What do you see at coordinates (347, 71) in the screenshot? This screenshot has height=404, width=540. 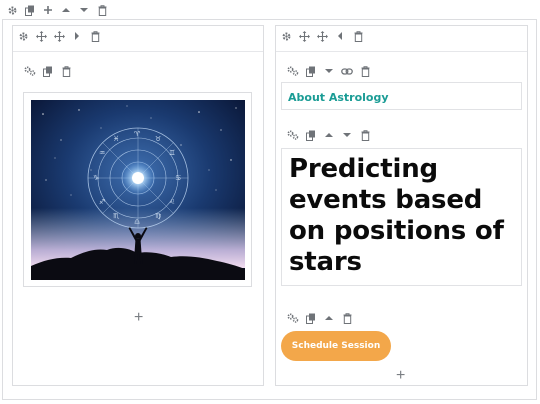 I see `link-icon` at bounding box center [347, 71].